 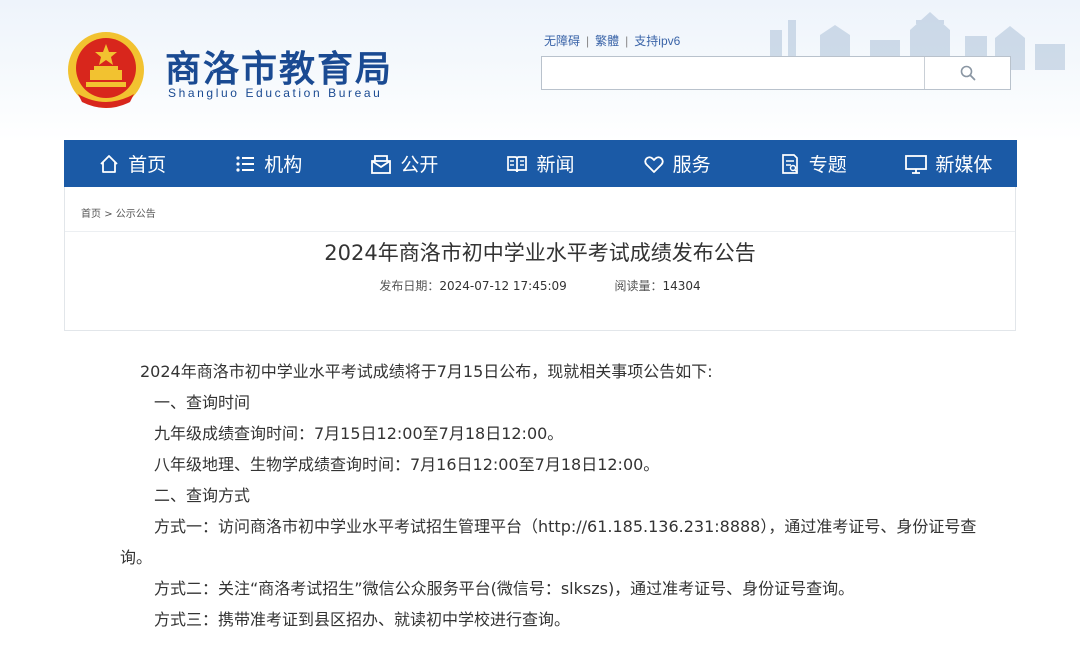 I want to click on home-icon, so click(x=109, y=163).